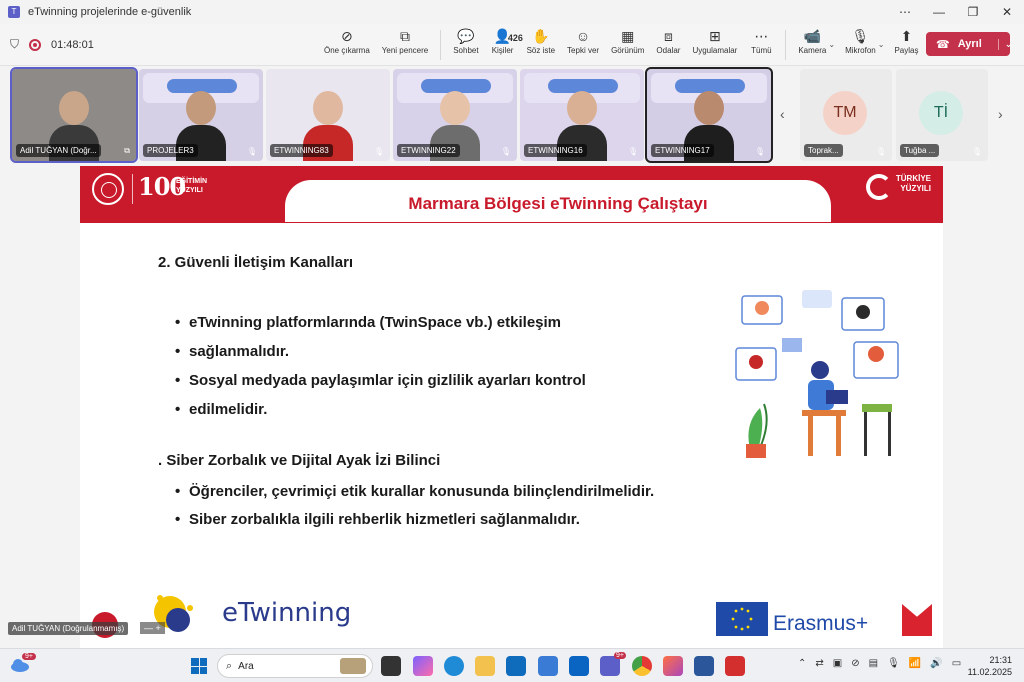 The height and width of the screenshot is (682, 1024). I want to click on mic-options-chevron-icon: ⌄, so click(881, 44).